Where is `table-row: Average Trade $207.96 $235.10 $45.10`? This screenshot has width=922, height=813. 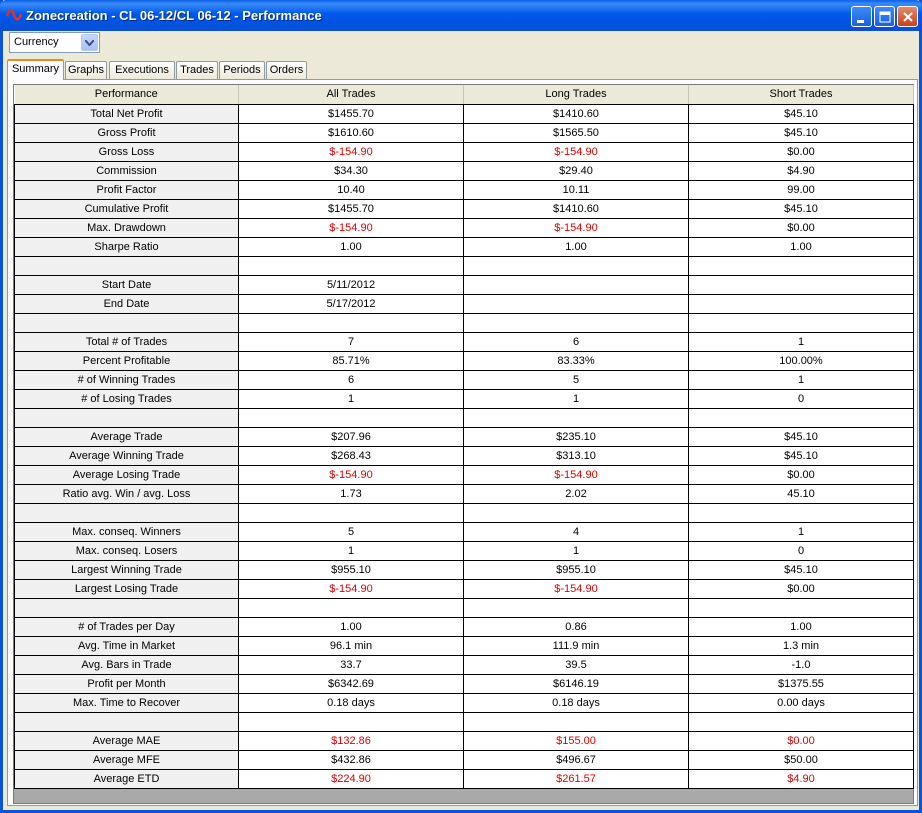
table-row: Average Trade $207.96 $235.10 $45.10 is located at coordinates (464, 436).